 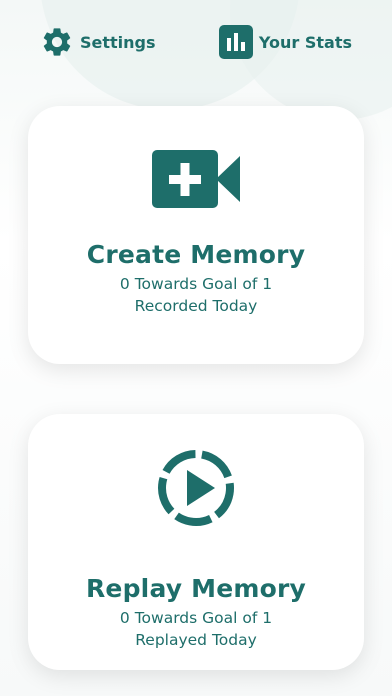 I want to click on your-stats-button: Your Stats, so click(x=285, y=42).